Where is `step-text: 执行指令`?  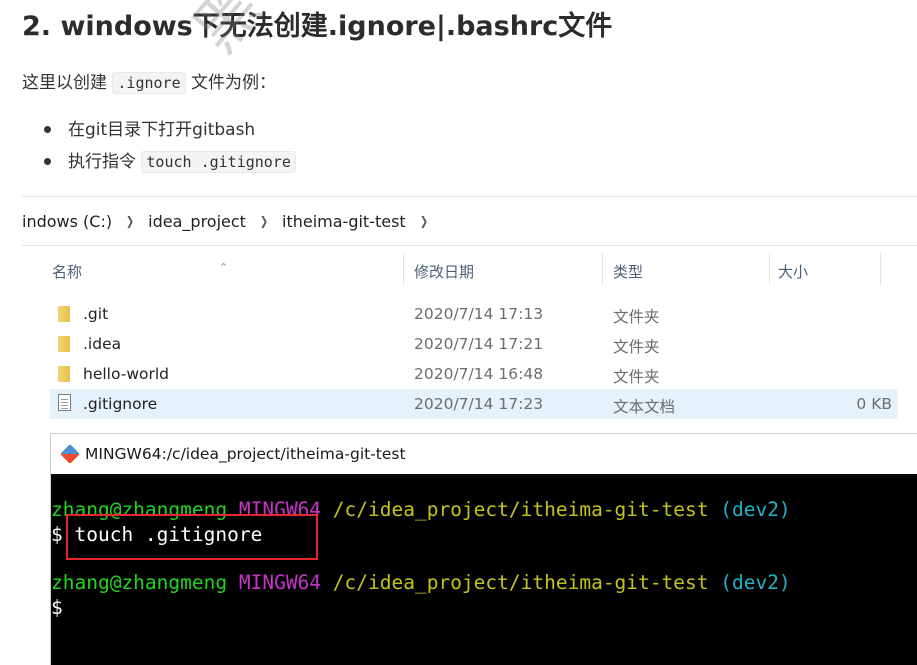
step-text: 执行指令 is located at coordinates (105, 162).